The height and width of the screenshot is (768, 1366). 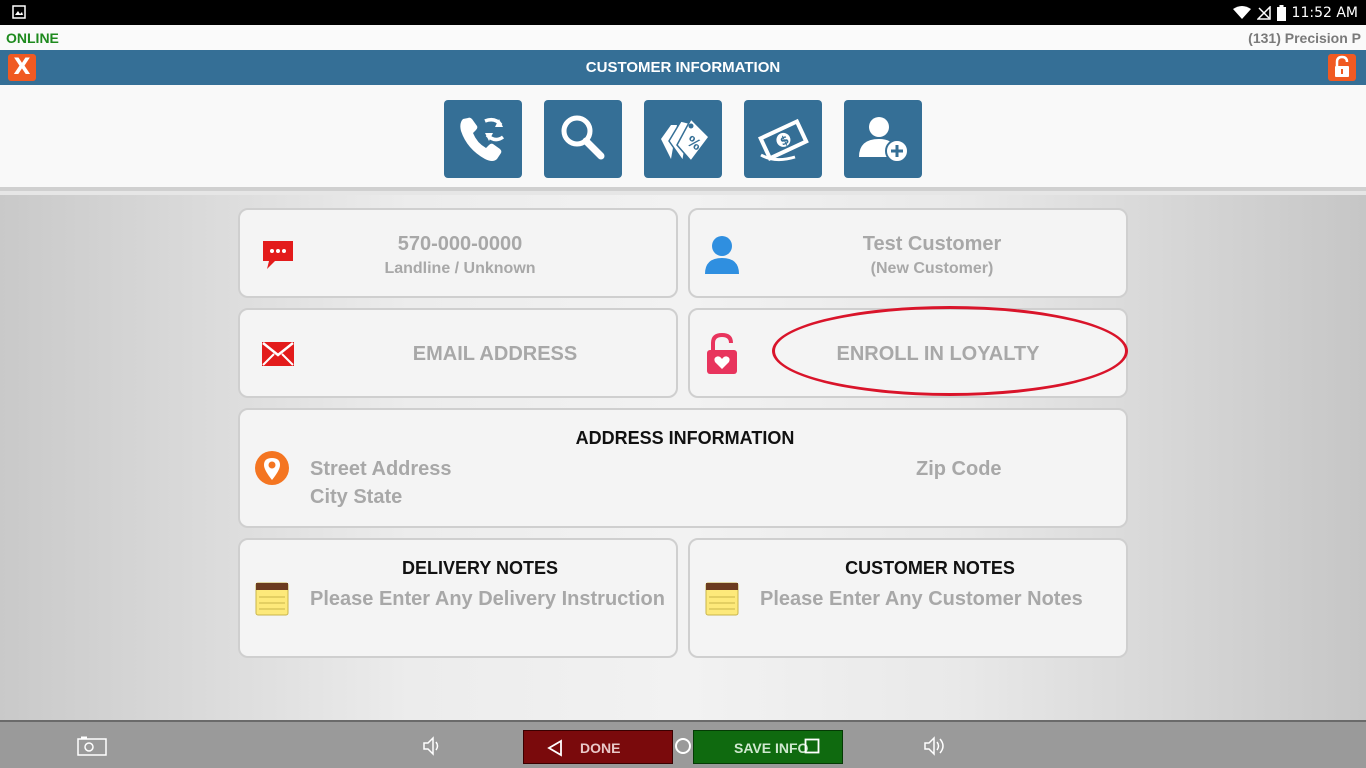 I want to click on customer-notes-title: CUSTOMER NOTES, so click(x=930, y=568).